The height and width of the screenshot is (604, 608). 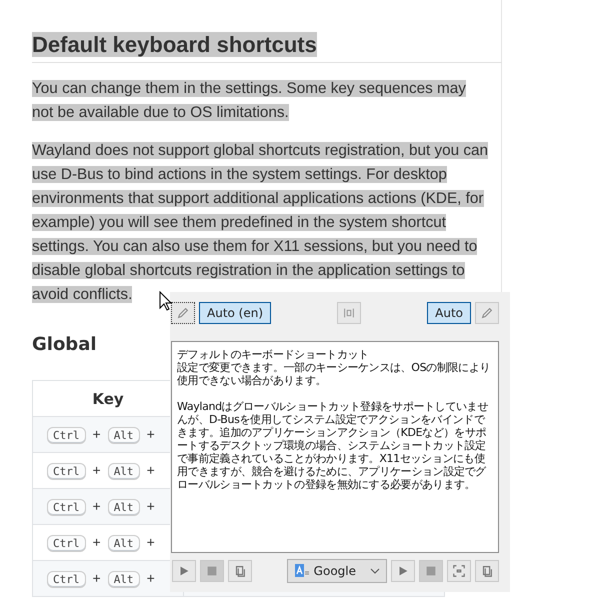 I want to click on swap-icon, so click(x=349, y=313).